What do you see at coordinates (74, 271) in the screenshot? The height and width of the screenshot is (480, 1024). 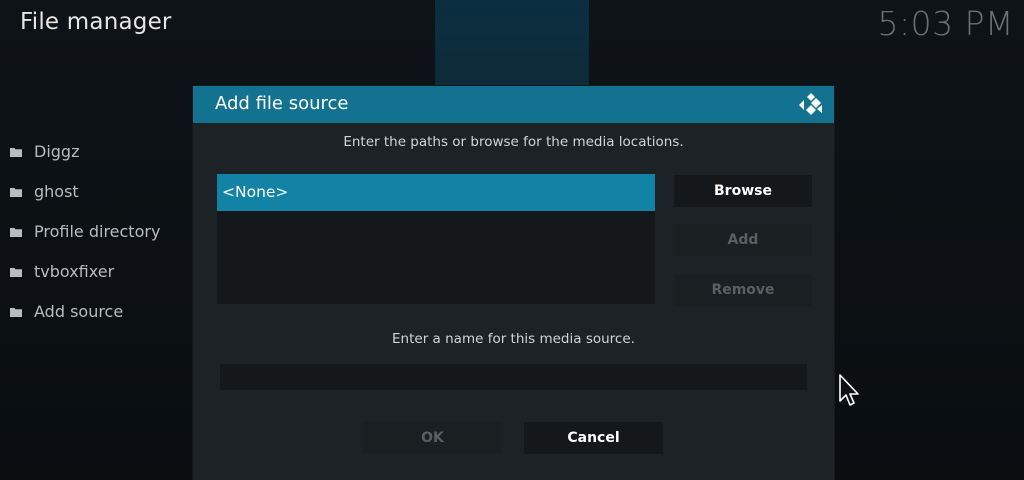 I see `source-item-label: tvboxfixer` at bounding box center [74, 271].